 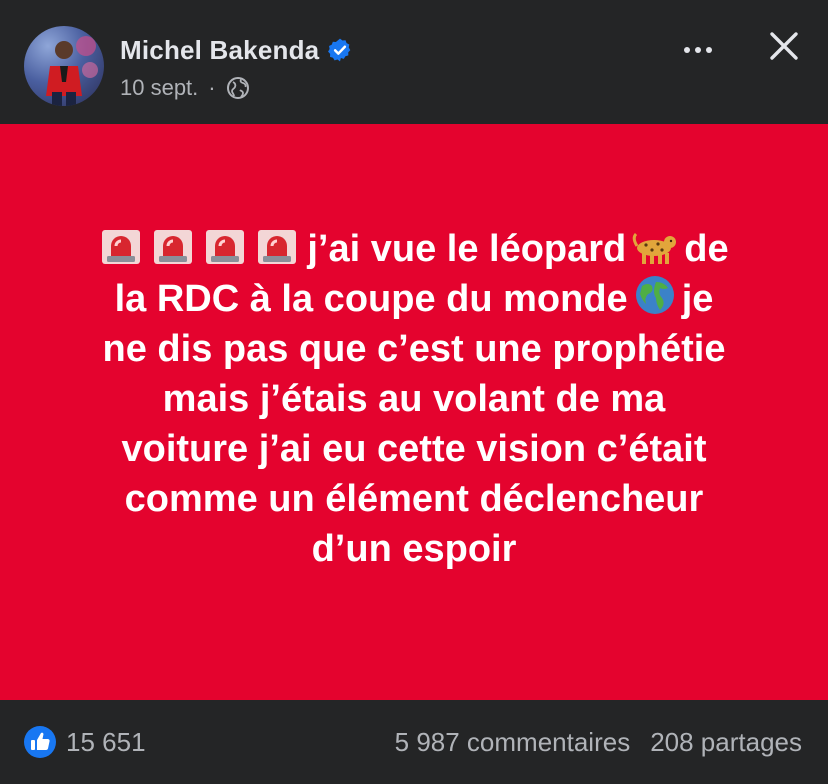 I want to click on verified-badge-icon, so click(x=339, y=50).